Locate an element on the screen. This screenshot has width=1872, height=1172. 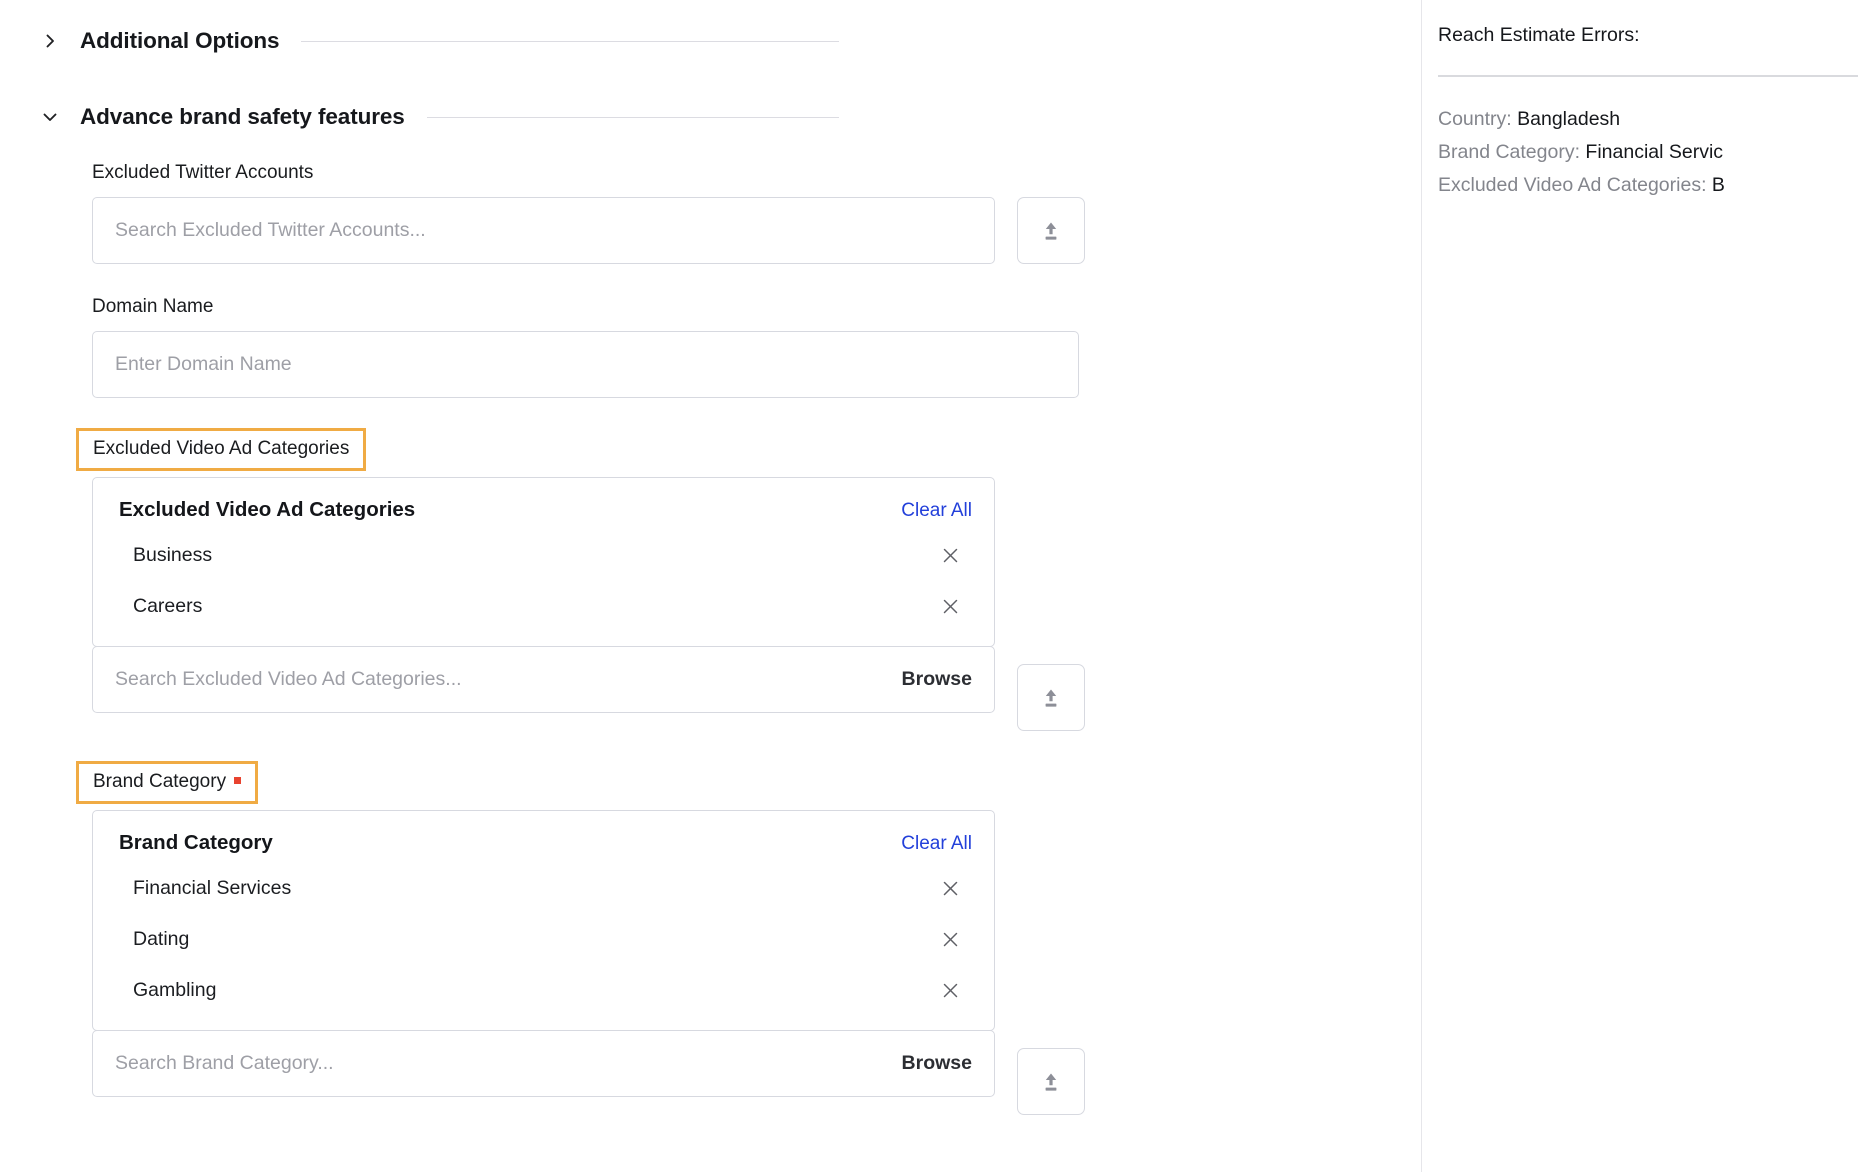
chevron-right-icon is located at coordinates (50, 41).